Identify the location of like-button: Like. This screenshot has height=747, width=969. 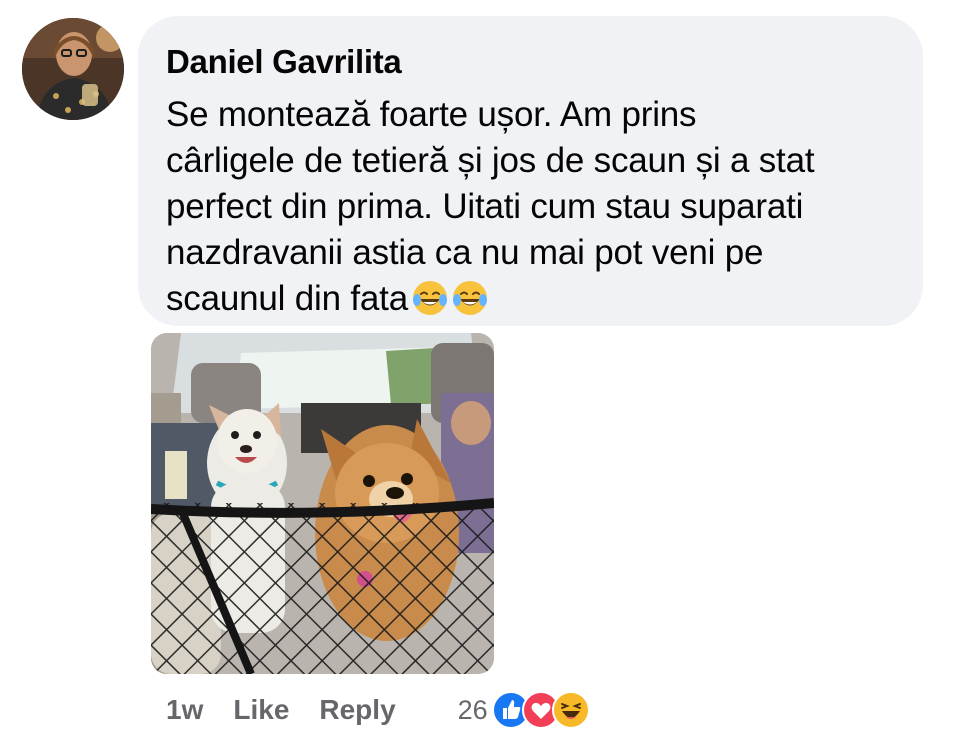
(261, 710).